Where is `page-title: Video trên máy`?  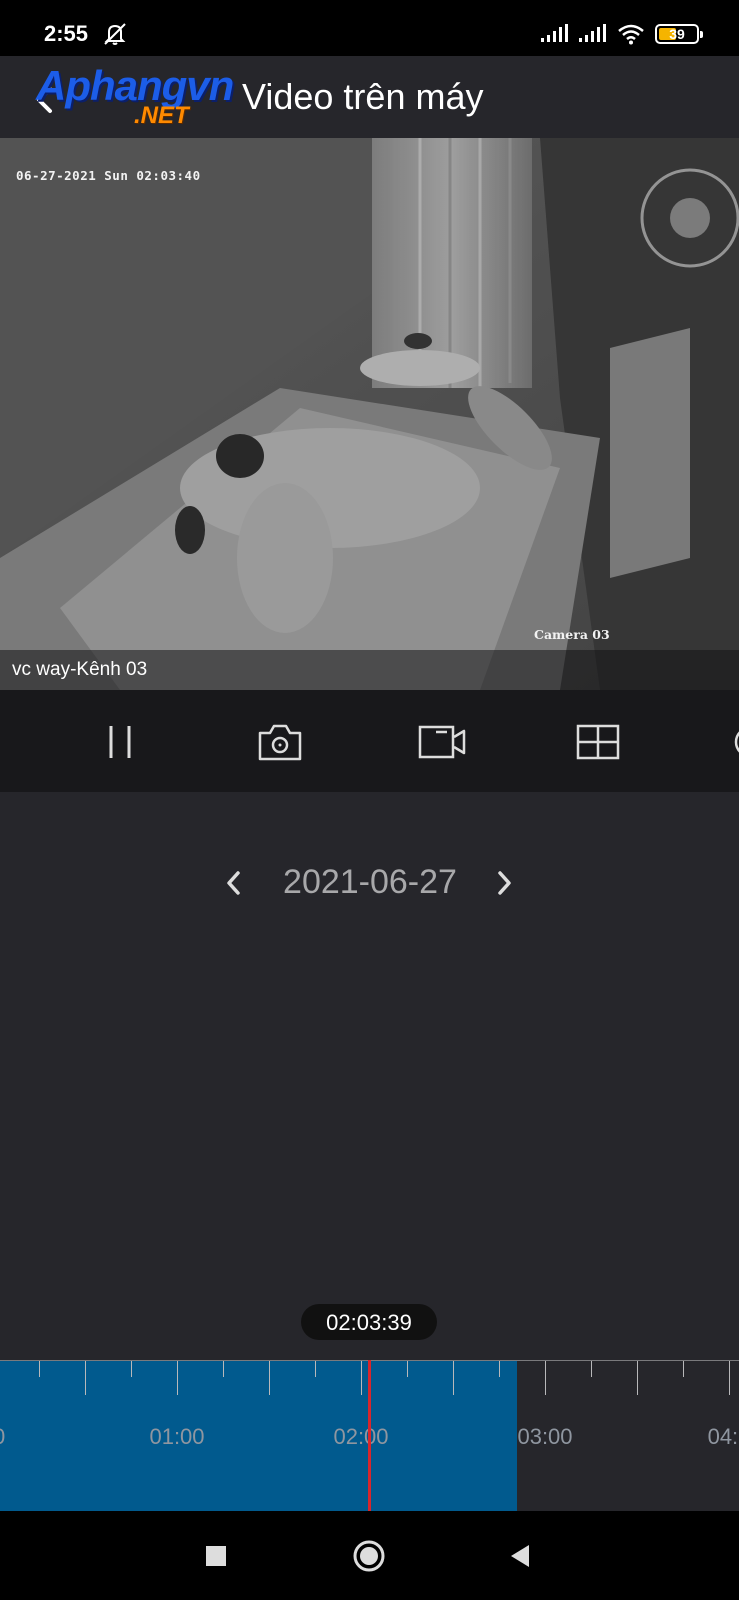 page-title: Video trên máy is located at coordinates (363, 96).